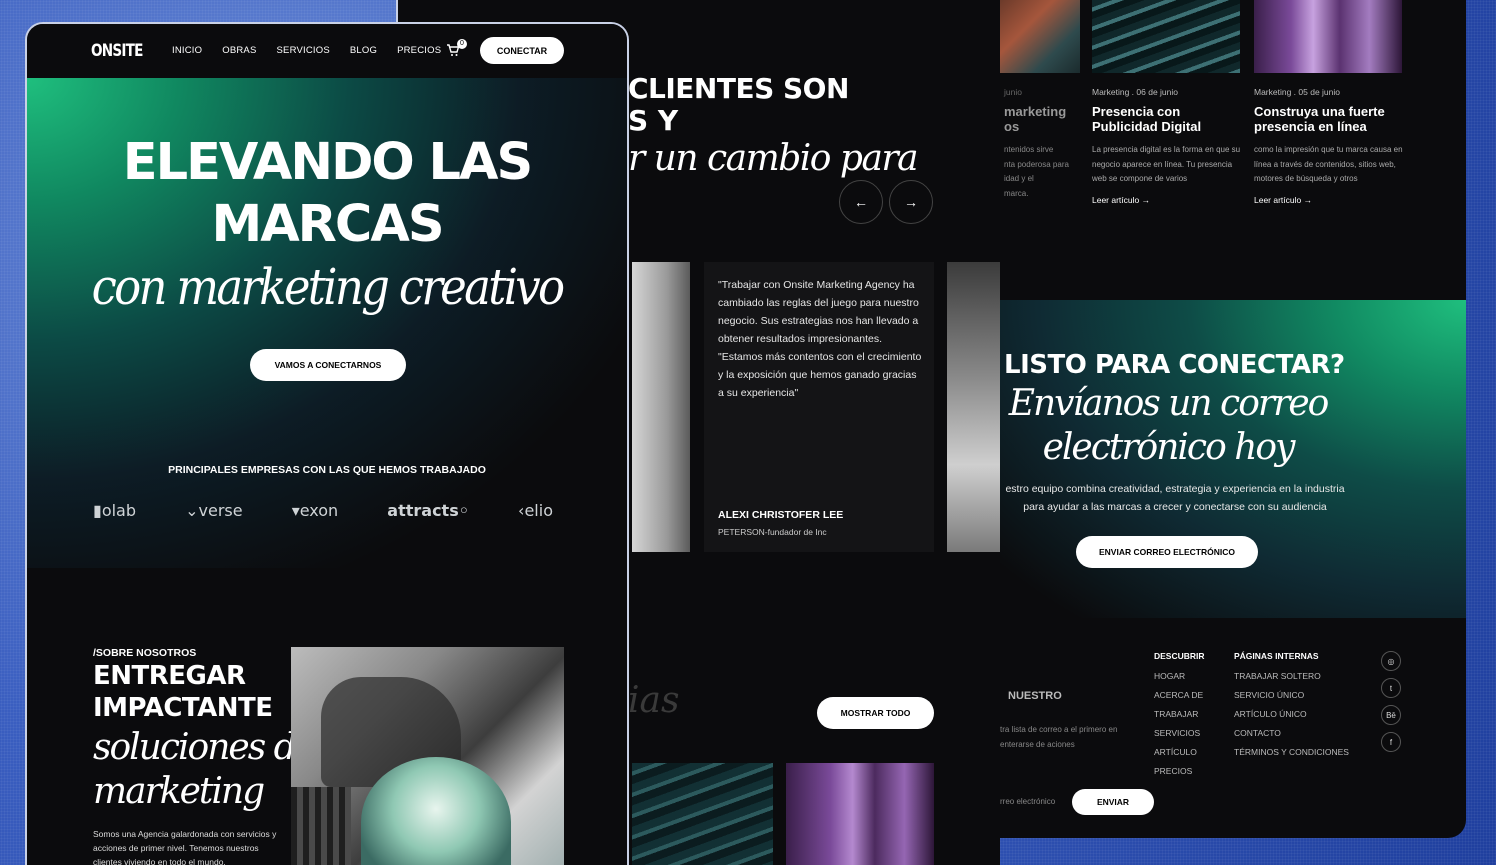  Describe the element at coordinates (773, 158) in the screenshot. I see `section-script: r un cambio para` at that location.